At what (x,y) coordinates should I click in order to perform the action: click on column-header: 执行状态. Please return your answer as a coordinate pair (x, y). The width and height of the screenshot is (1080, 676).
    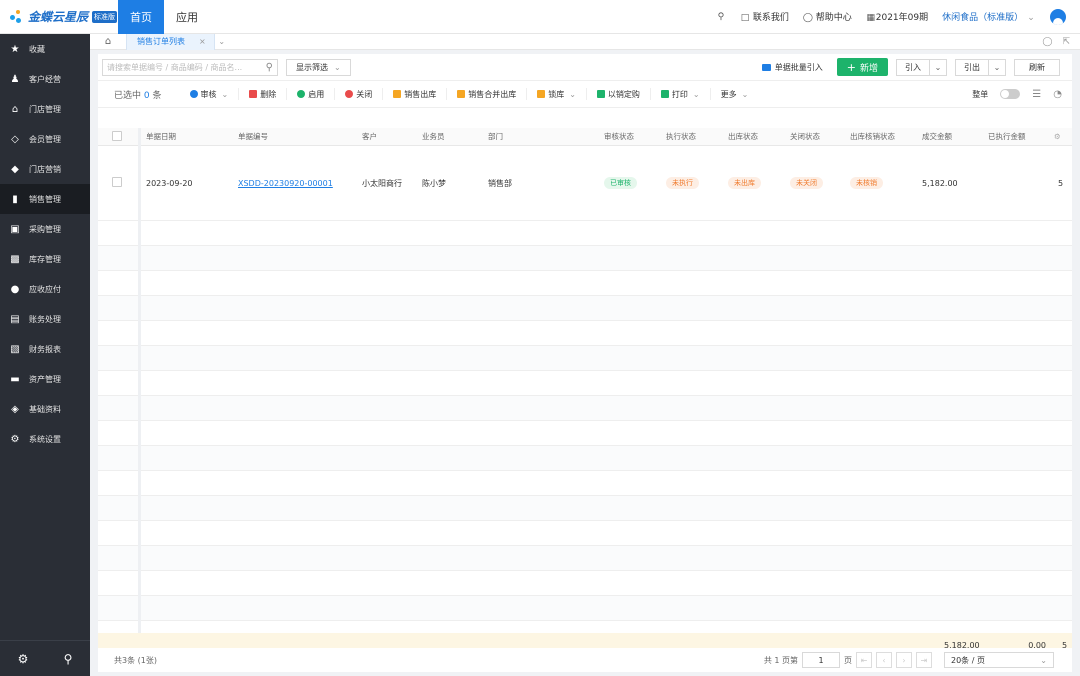
    Looking at the image, I should click on (691, 136).